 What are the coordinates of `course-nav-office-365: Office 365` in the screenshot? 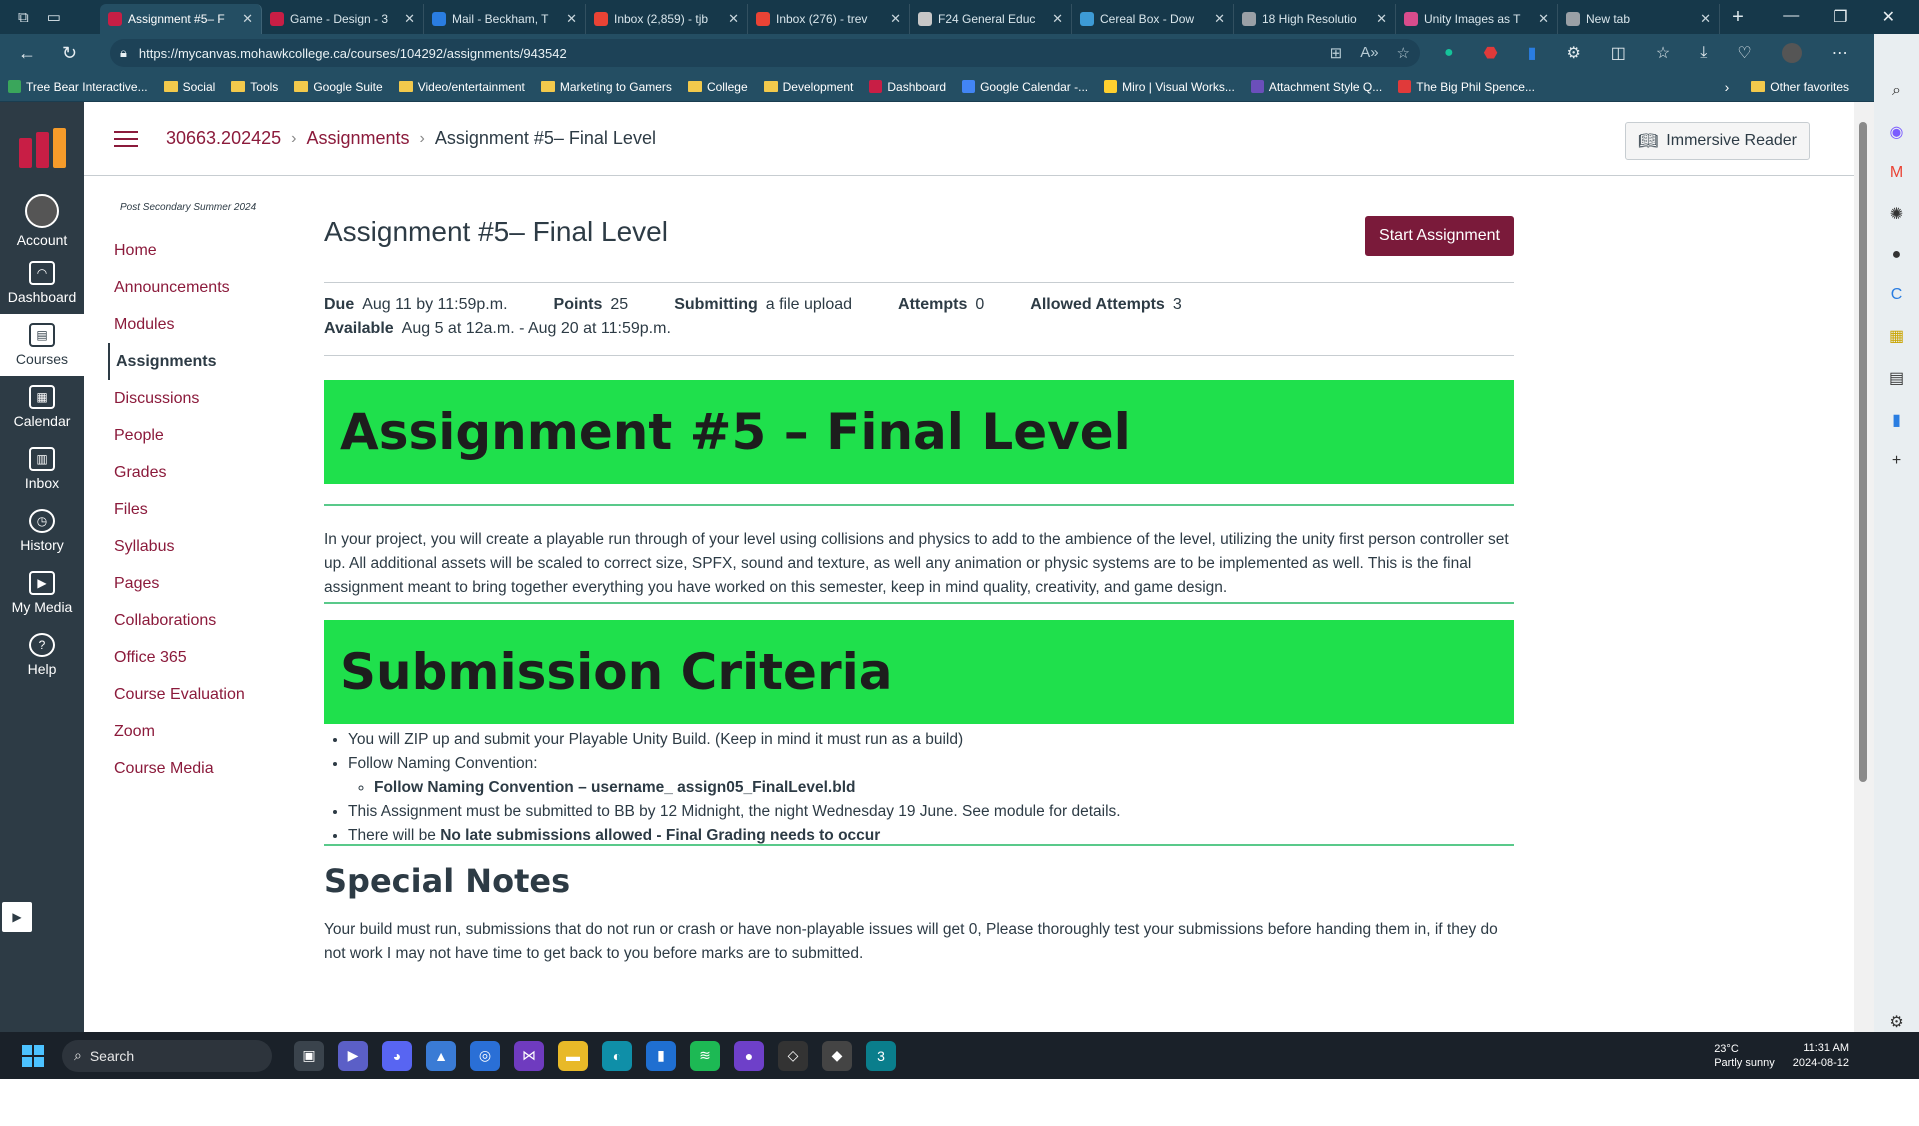 It's located at (193, 657).